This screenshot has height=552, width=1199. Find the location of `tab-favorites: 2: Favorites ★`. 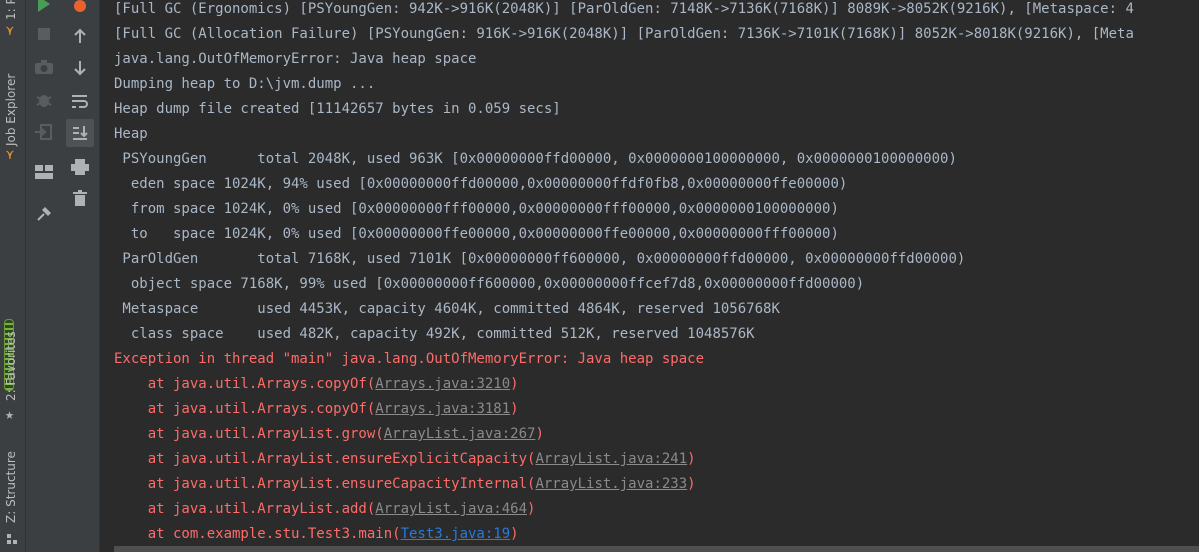

tab-favorites: 2: Favorites ★ is located at coordinates (12, 370).